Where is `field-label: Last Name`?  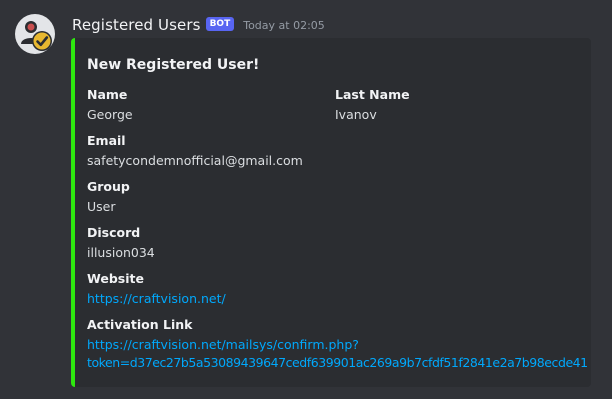 field-label: Last Name is located at coordinates (372, 94).